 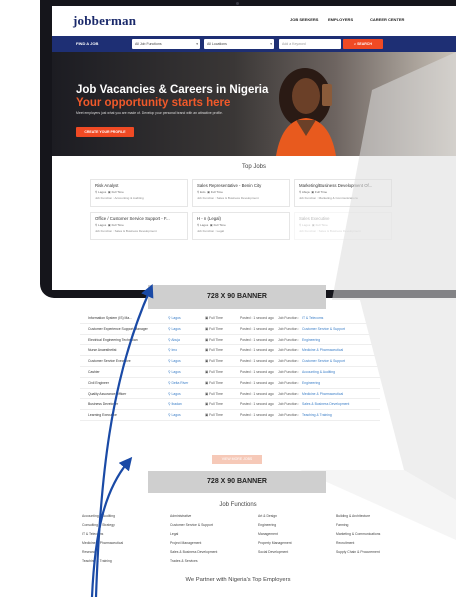 What do you see at coordinates (184, 561) in the screenshot?
I see `function-link: Trades & Services` at bounding box center [184, 561].